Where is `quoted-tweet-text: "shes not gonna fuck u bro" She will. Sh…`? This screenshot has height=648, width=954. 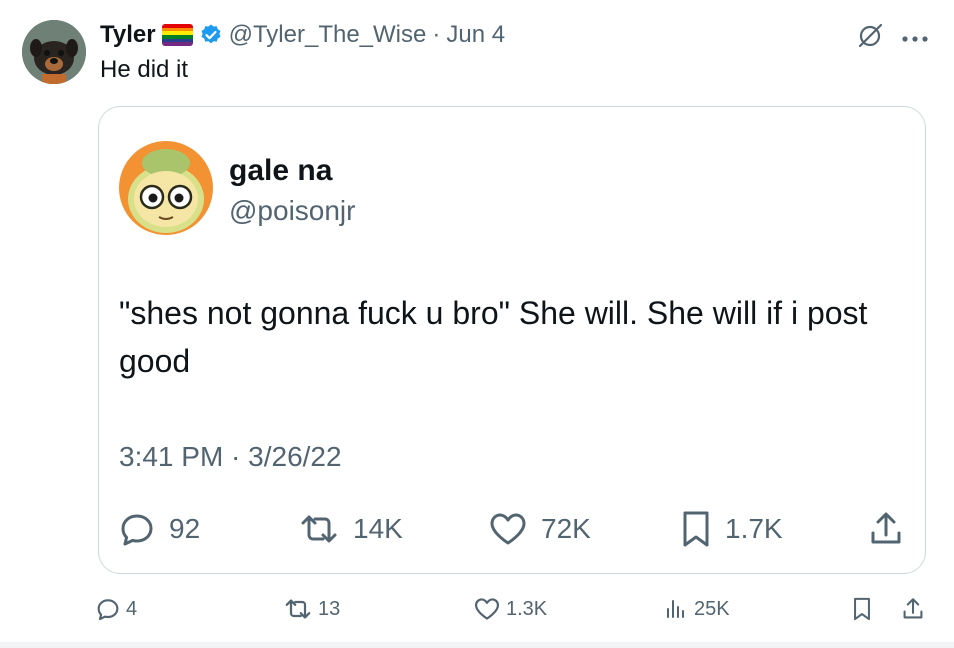
quoted-tweet-text: "shes not gonna fuck u bro" She will. Sh… is located at coordinates (493, 337).